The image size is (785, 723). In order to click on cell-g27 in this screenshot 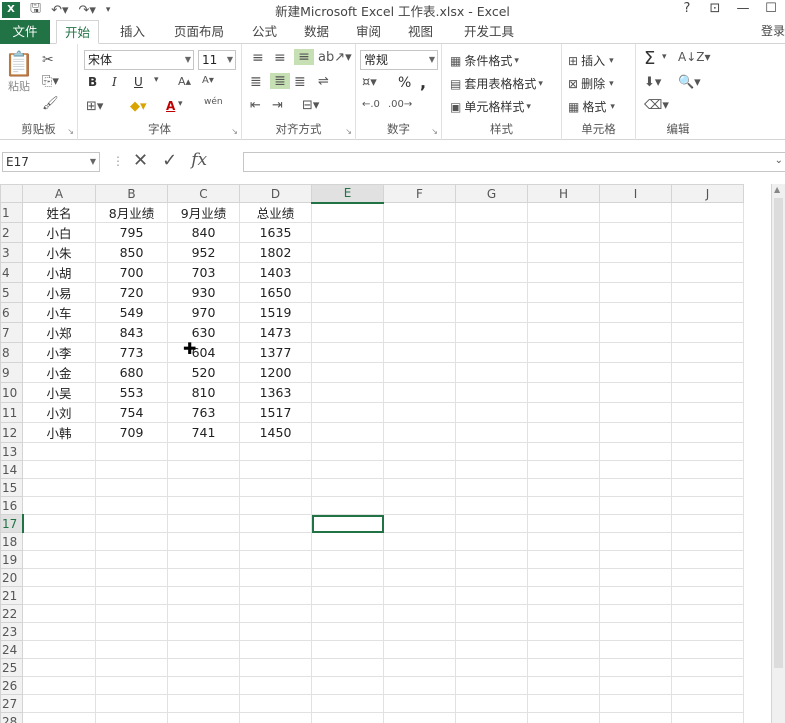, I will do `click(491, 703)`.